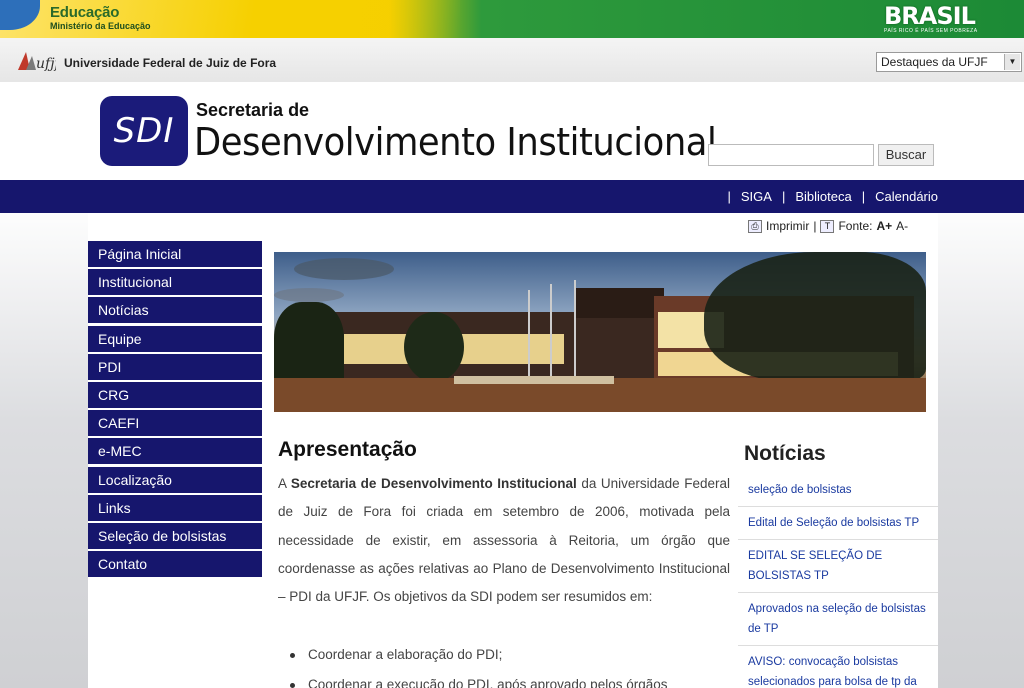 This screenshot has width=1024, height=688. Describe the element at coordinates (455, 142) in the screenshot. I see `site-title: Desenvolvimento Institucional` at that location.